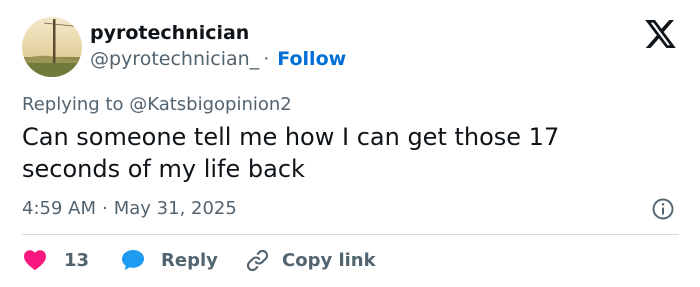 Image resolution: width=700 pixels, height=287 pixels. What do you see at coordinates (257, 260) in the screenshot?
I see `link-icon` at bounding box center [257, 260].